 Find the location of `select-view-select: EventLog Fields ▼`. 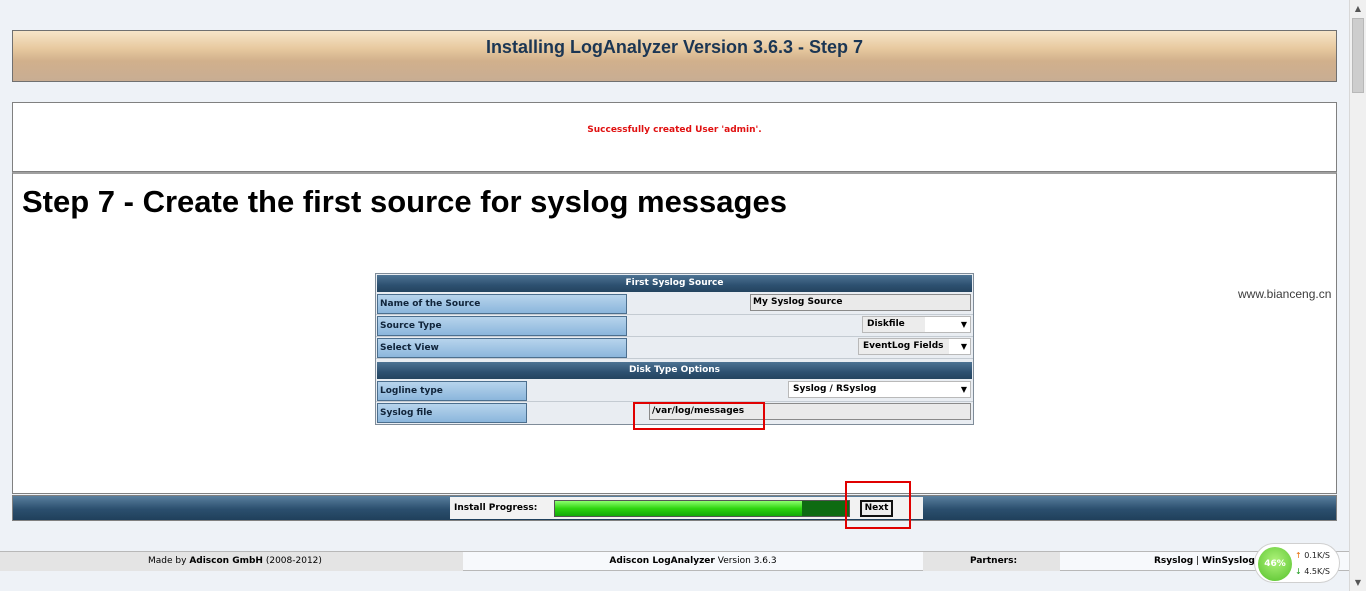

select-view-select: EventLog Fields ▼ is located at coordinates (914, 346).